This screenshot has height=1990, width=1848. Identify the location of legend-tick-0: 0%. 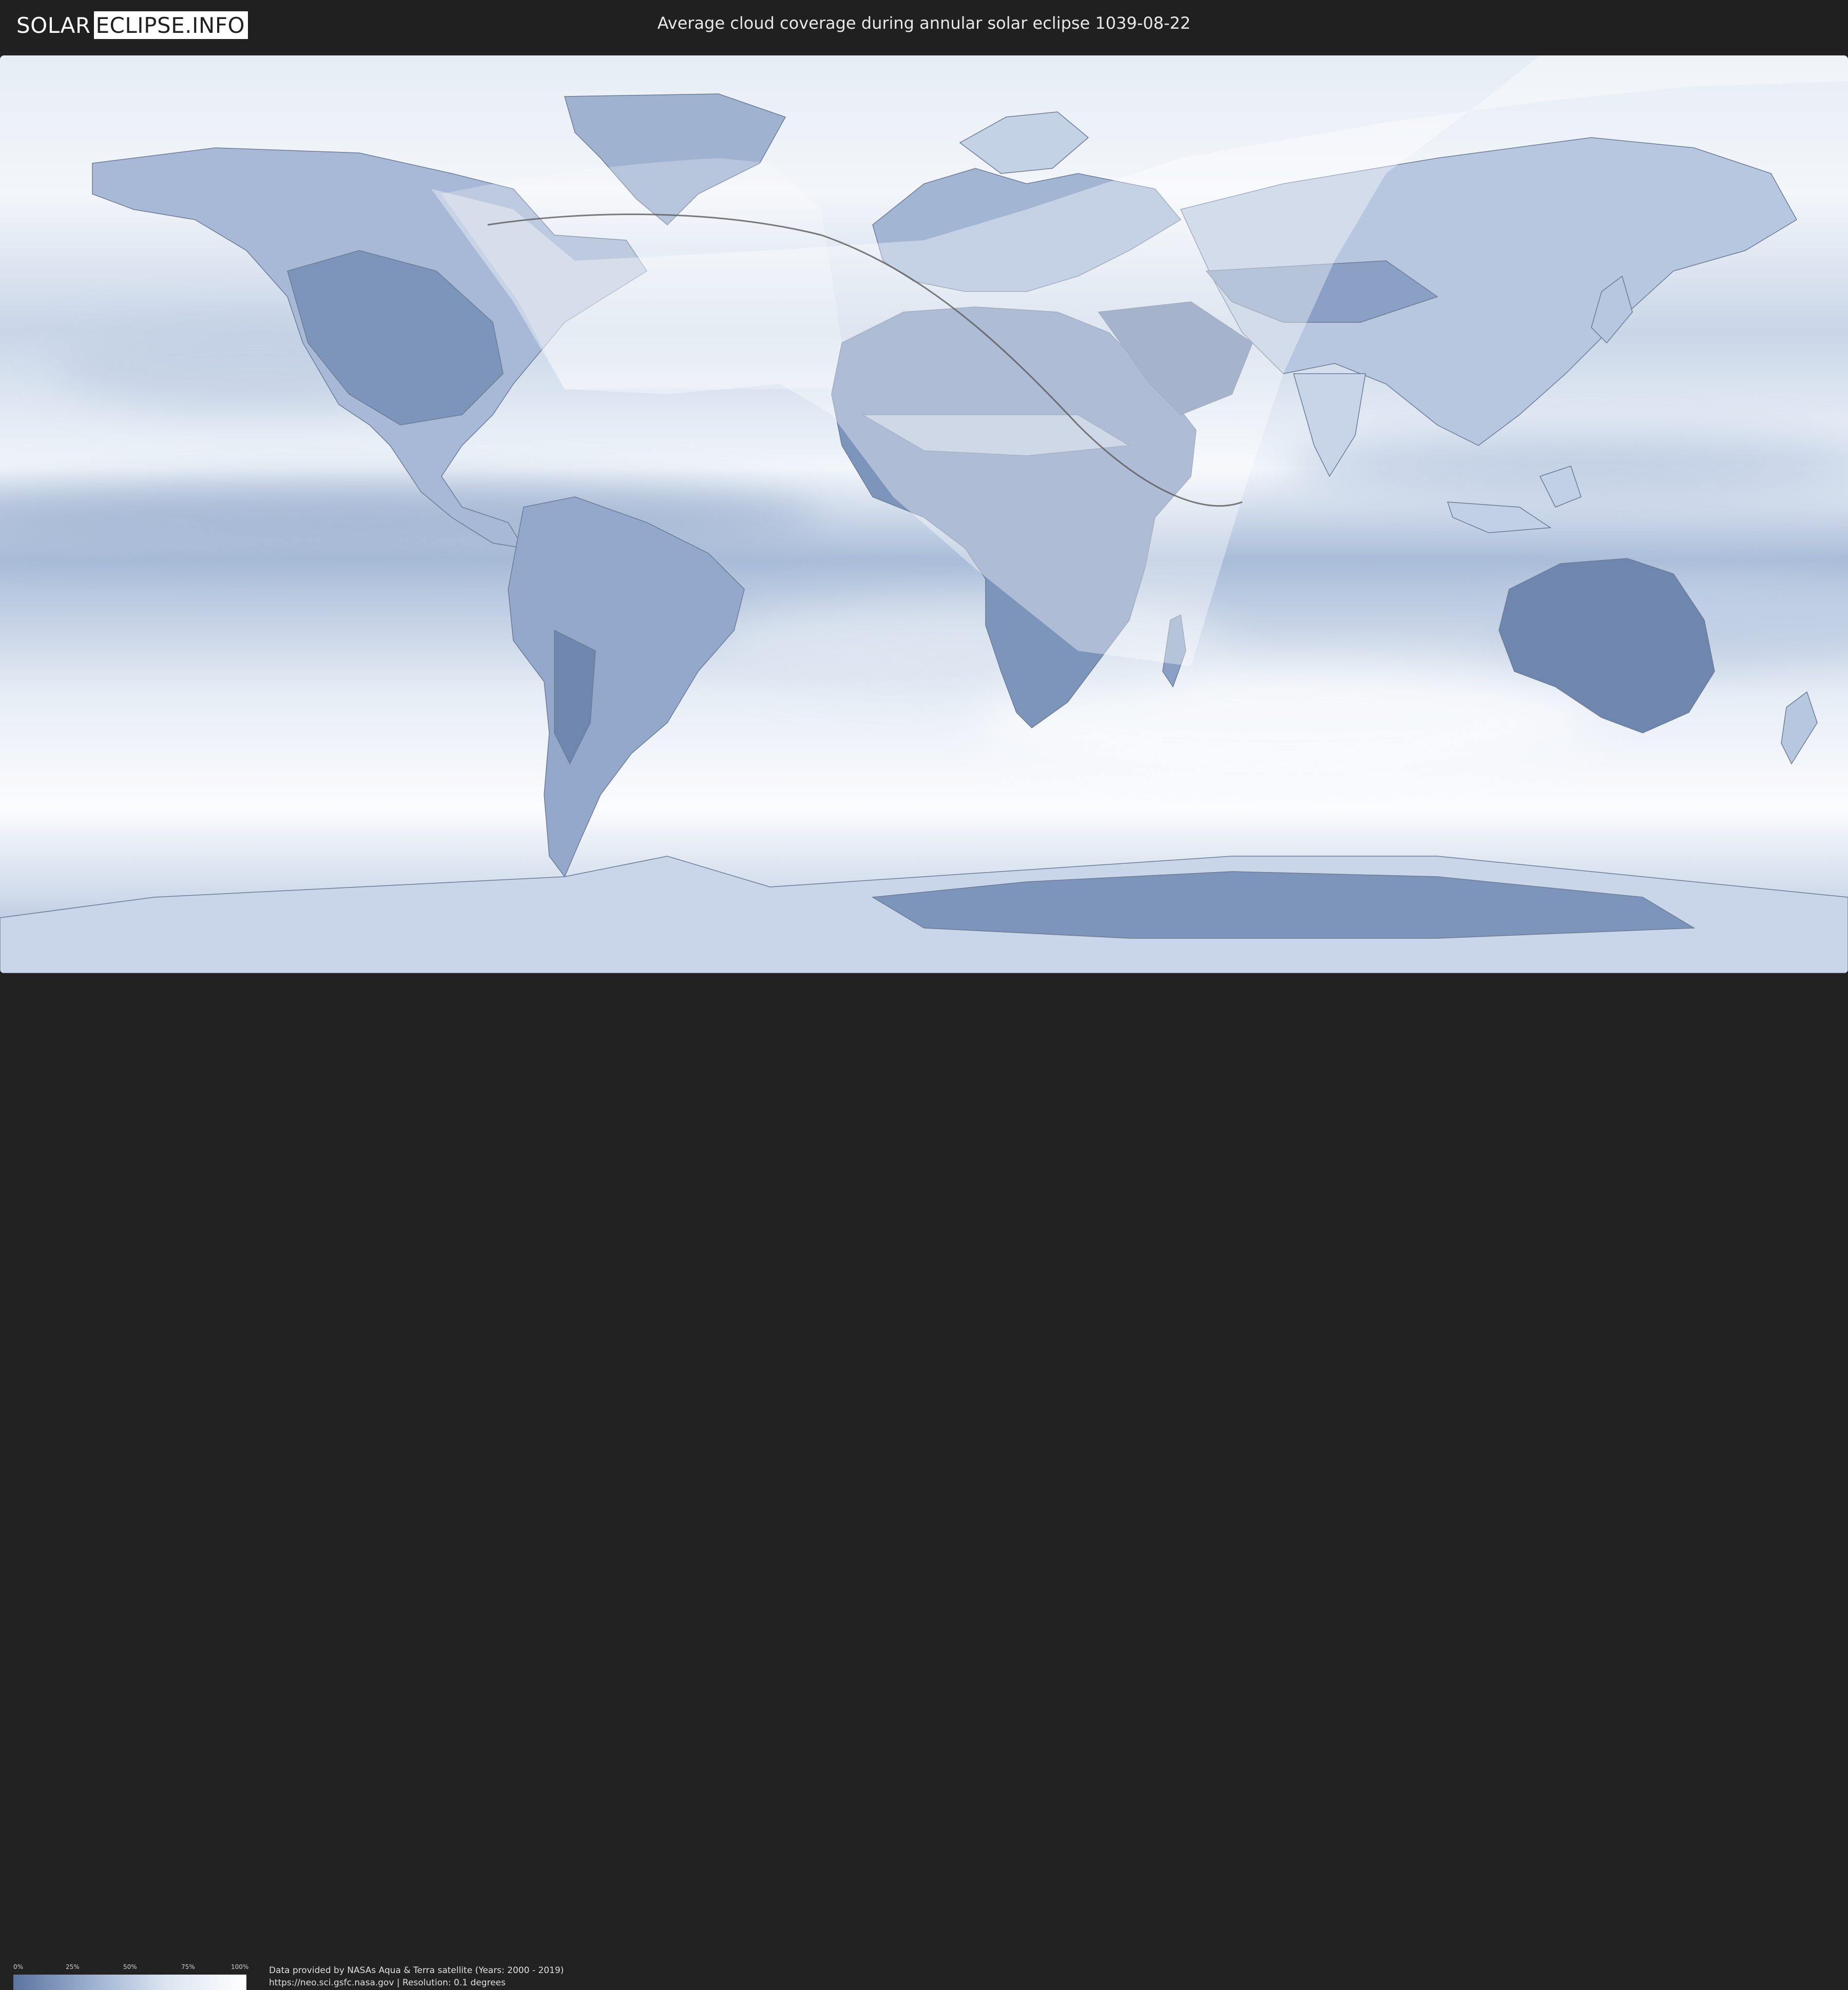
(18, 1966).